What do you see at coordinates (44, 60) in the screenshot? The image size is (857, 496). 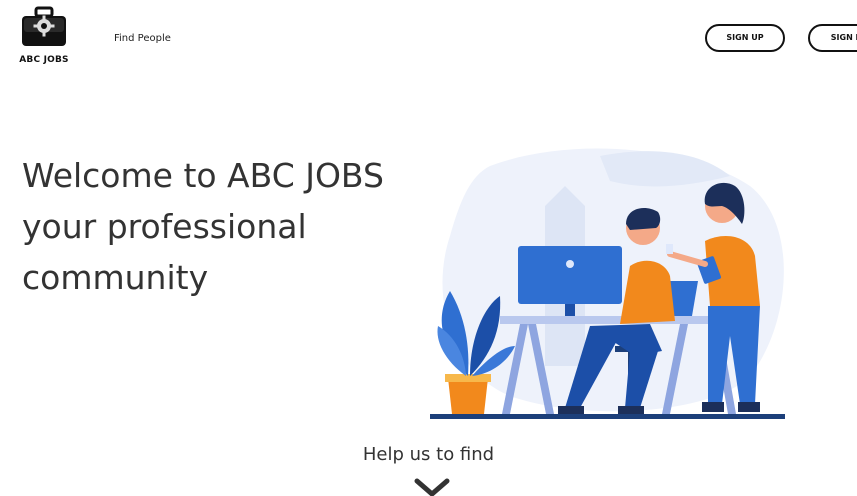 I see `logo-text: ABC JOBS` at bounding box center [44, 60].